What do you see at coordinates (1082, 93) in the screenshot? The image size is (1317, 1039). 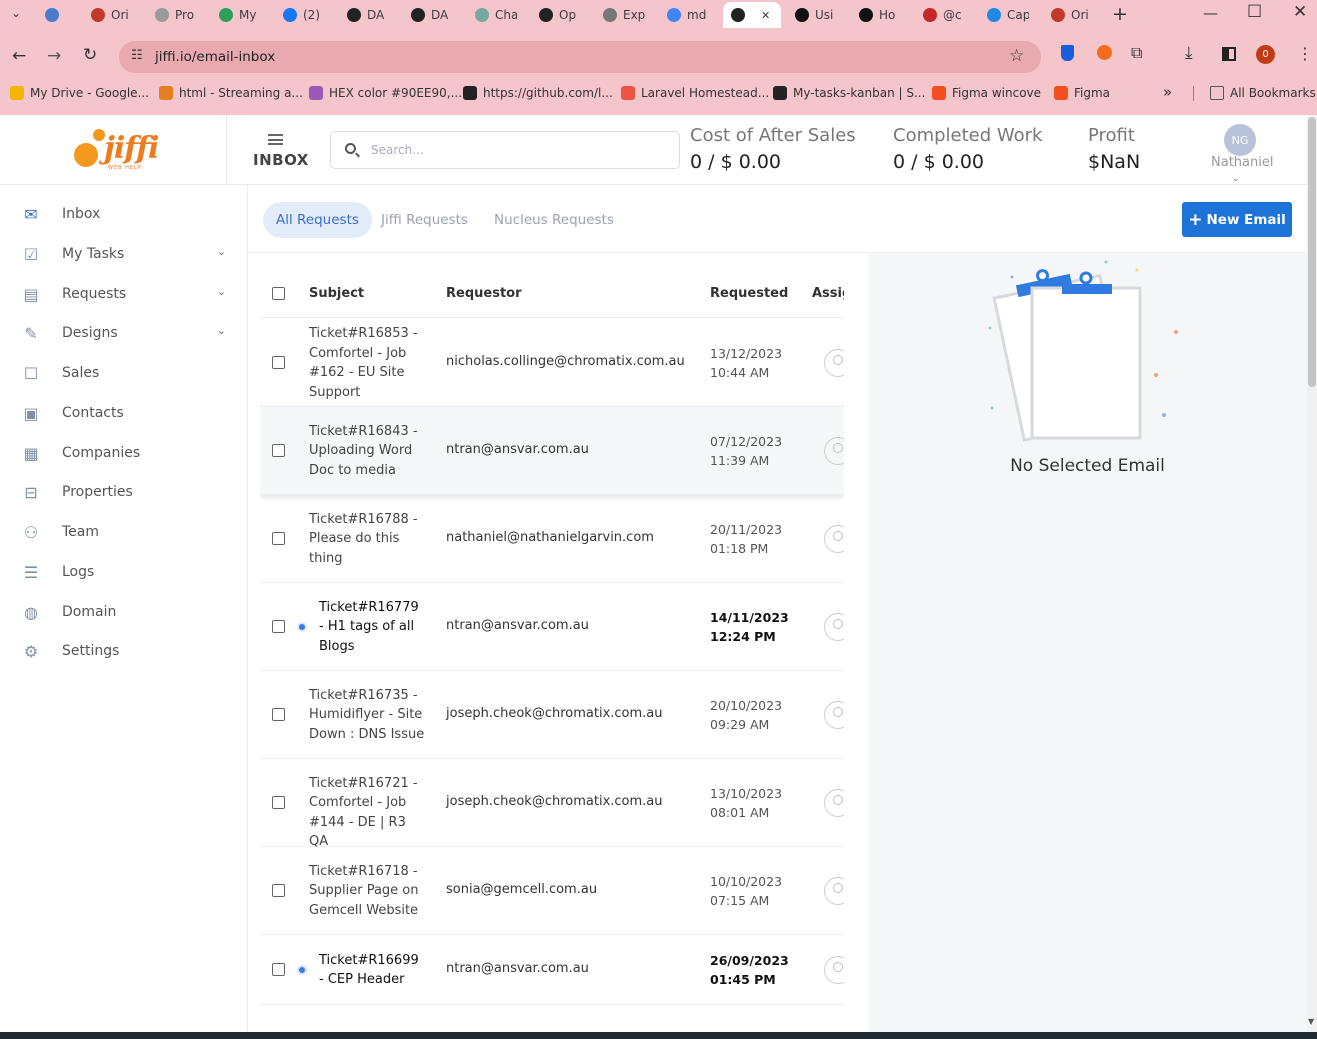 I see `bookmark-item: Figma` at bounding box center [1082, 93].